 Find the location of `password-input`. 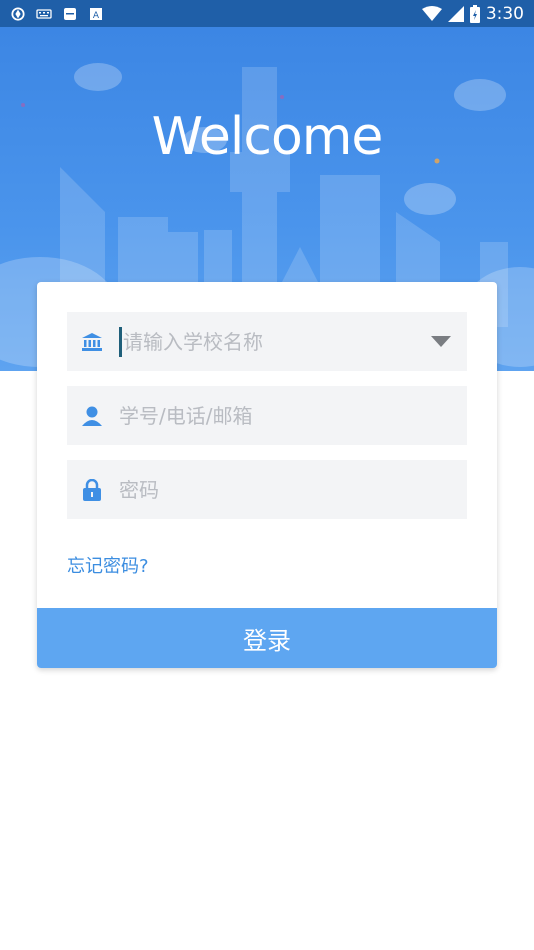

password-input is located at coordinates (293, 489).